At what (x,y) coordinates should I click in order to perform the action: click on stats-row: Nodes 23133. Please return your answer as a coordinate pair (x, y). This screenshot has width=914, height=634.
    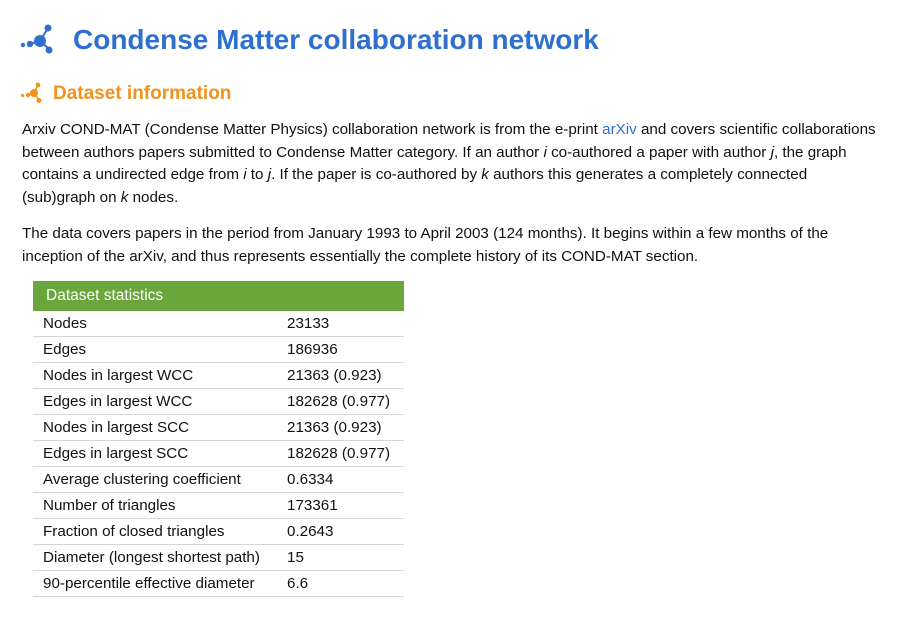
    Looking at the image, I should click on (218, 324).